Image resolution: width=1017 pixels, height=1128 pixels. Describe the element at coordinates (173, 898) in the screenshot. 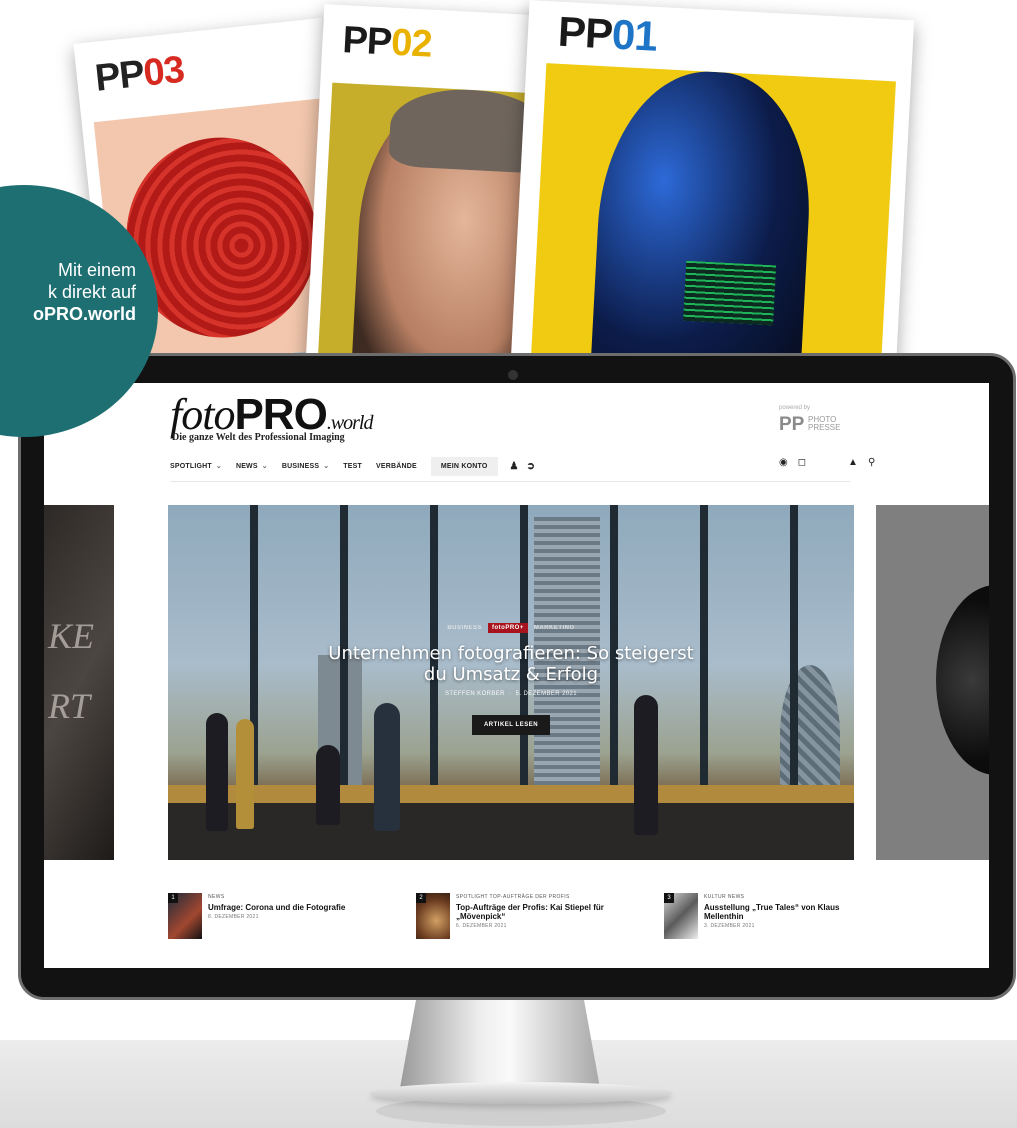

I see `post-rank: 1` at that location.